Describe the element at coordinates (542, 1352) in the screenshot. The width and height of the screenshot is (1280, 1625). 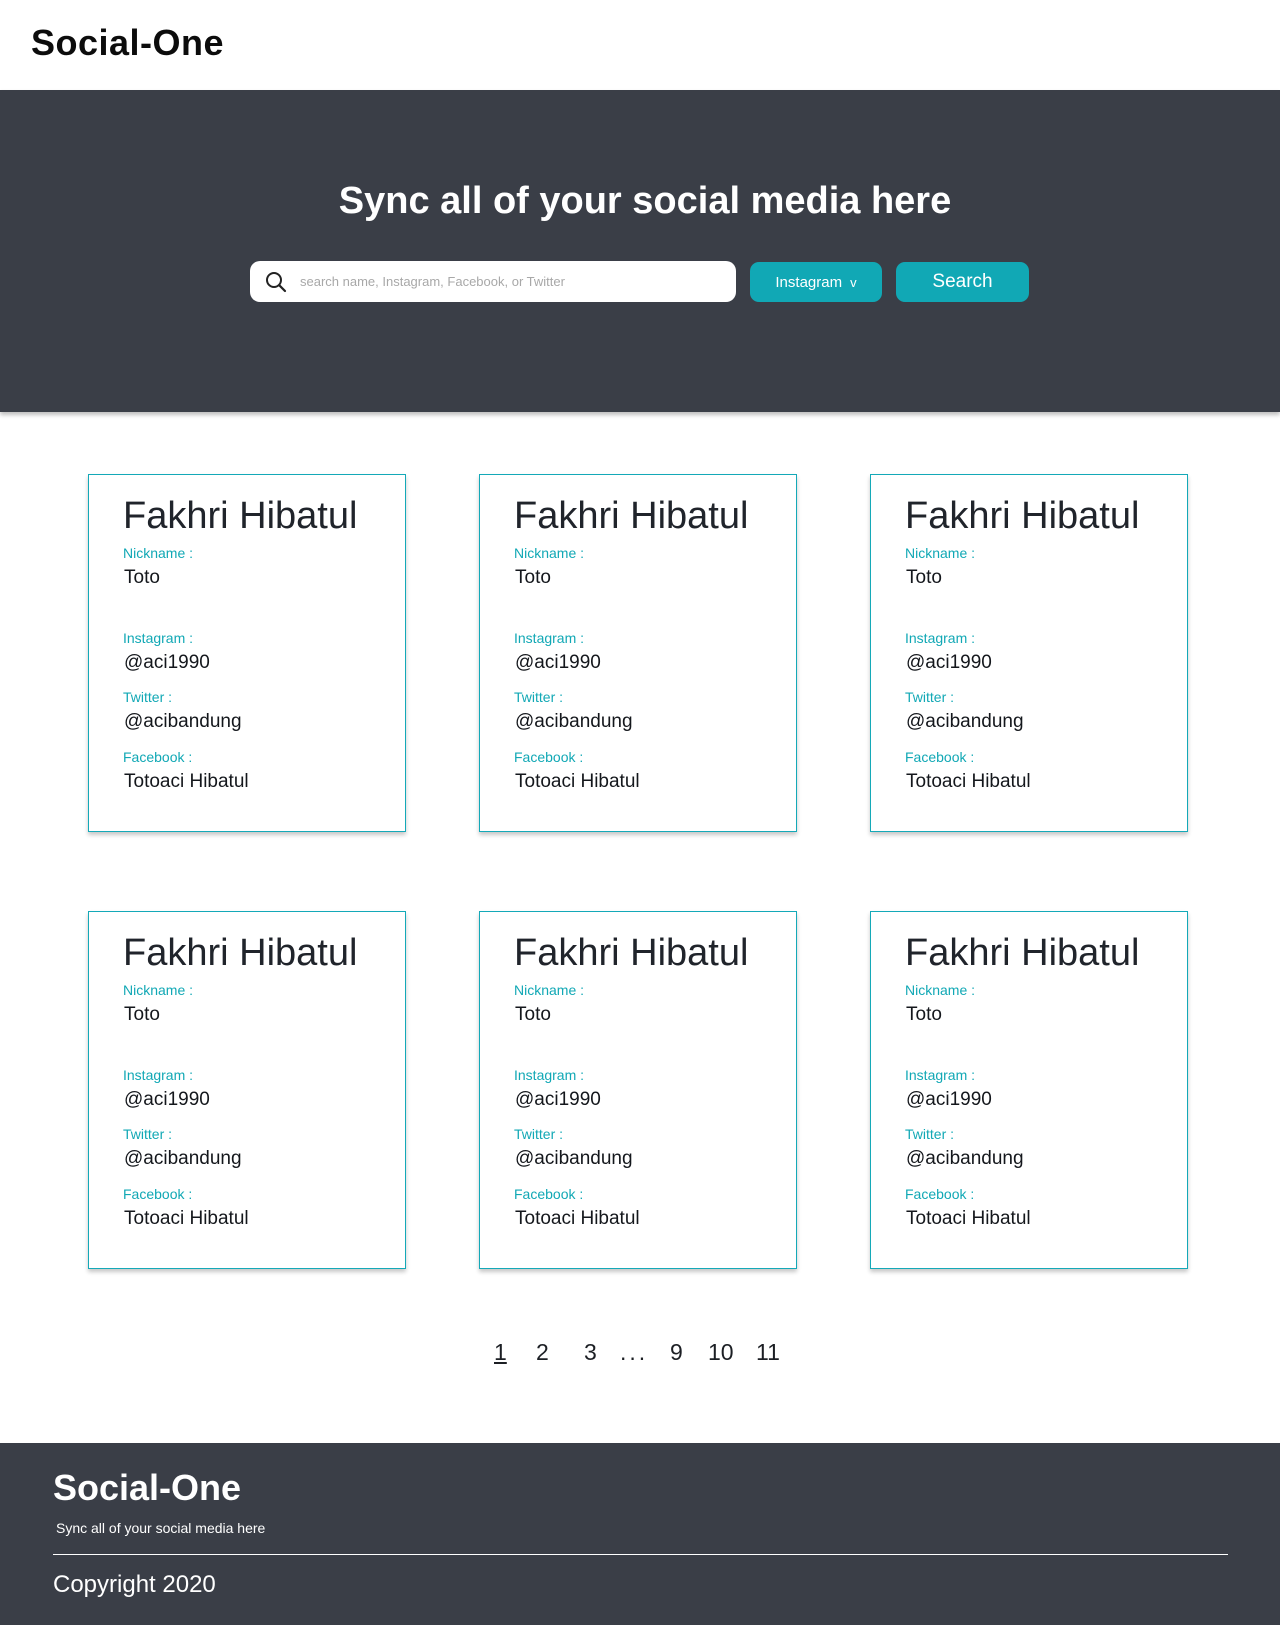
I see `page-link-2: 2` at that location.